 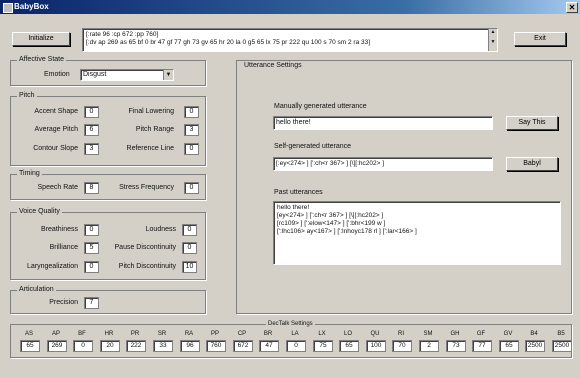 I want to click on speech-rate-label: Speech Rate, so click(x=57, y=187).